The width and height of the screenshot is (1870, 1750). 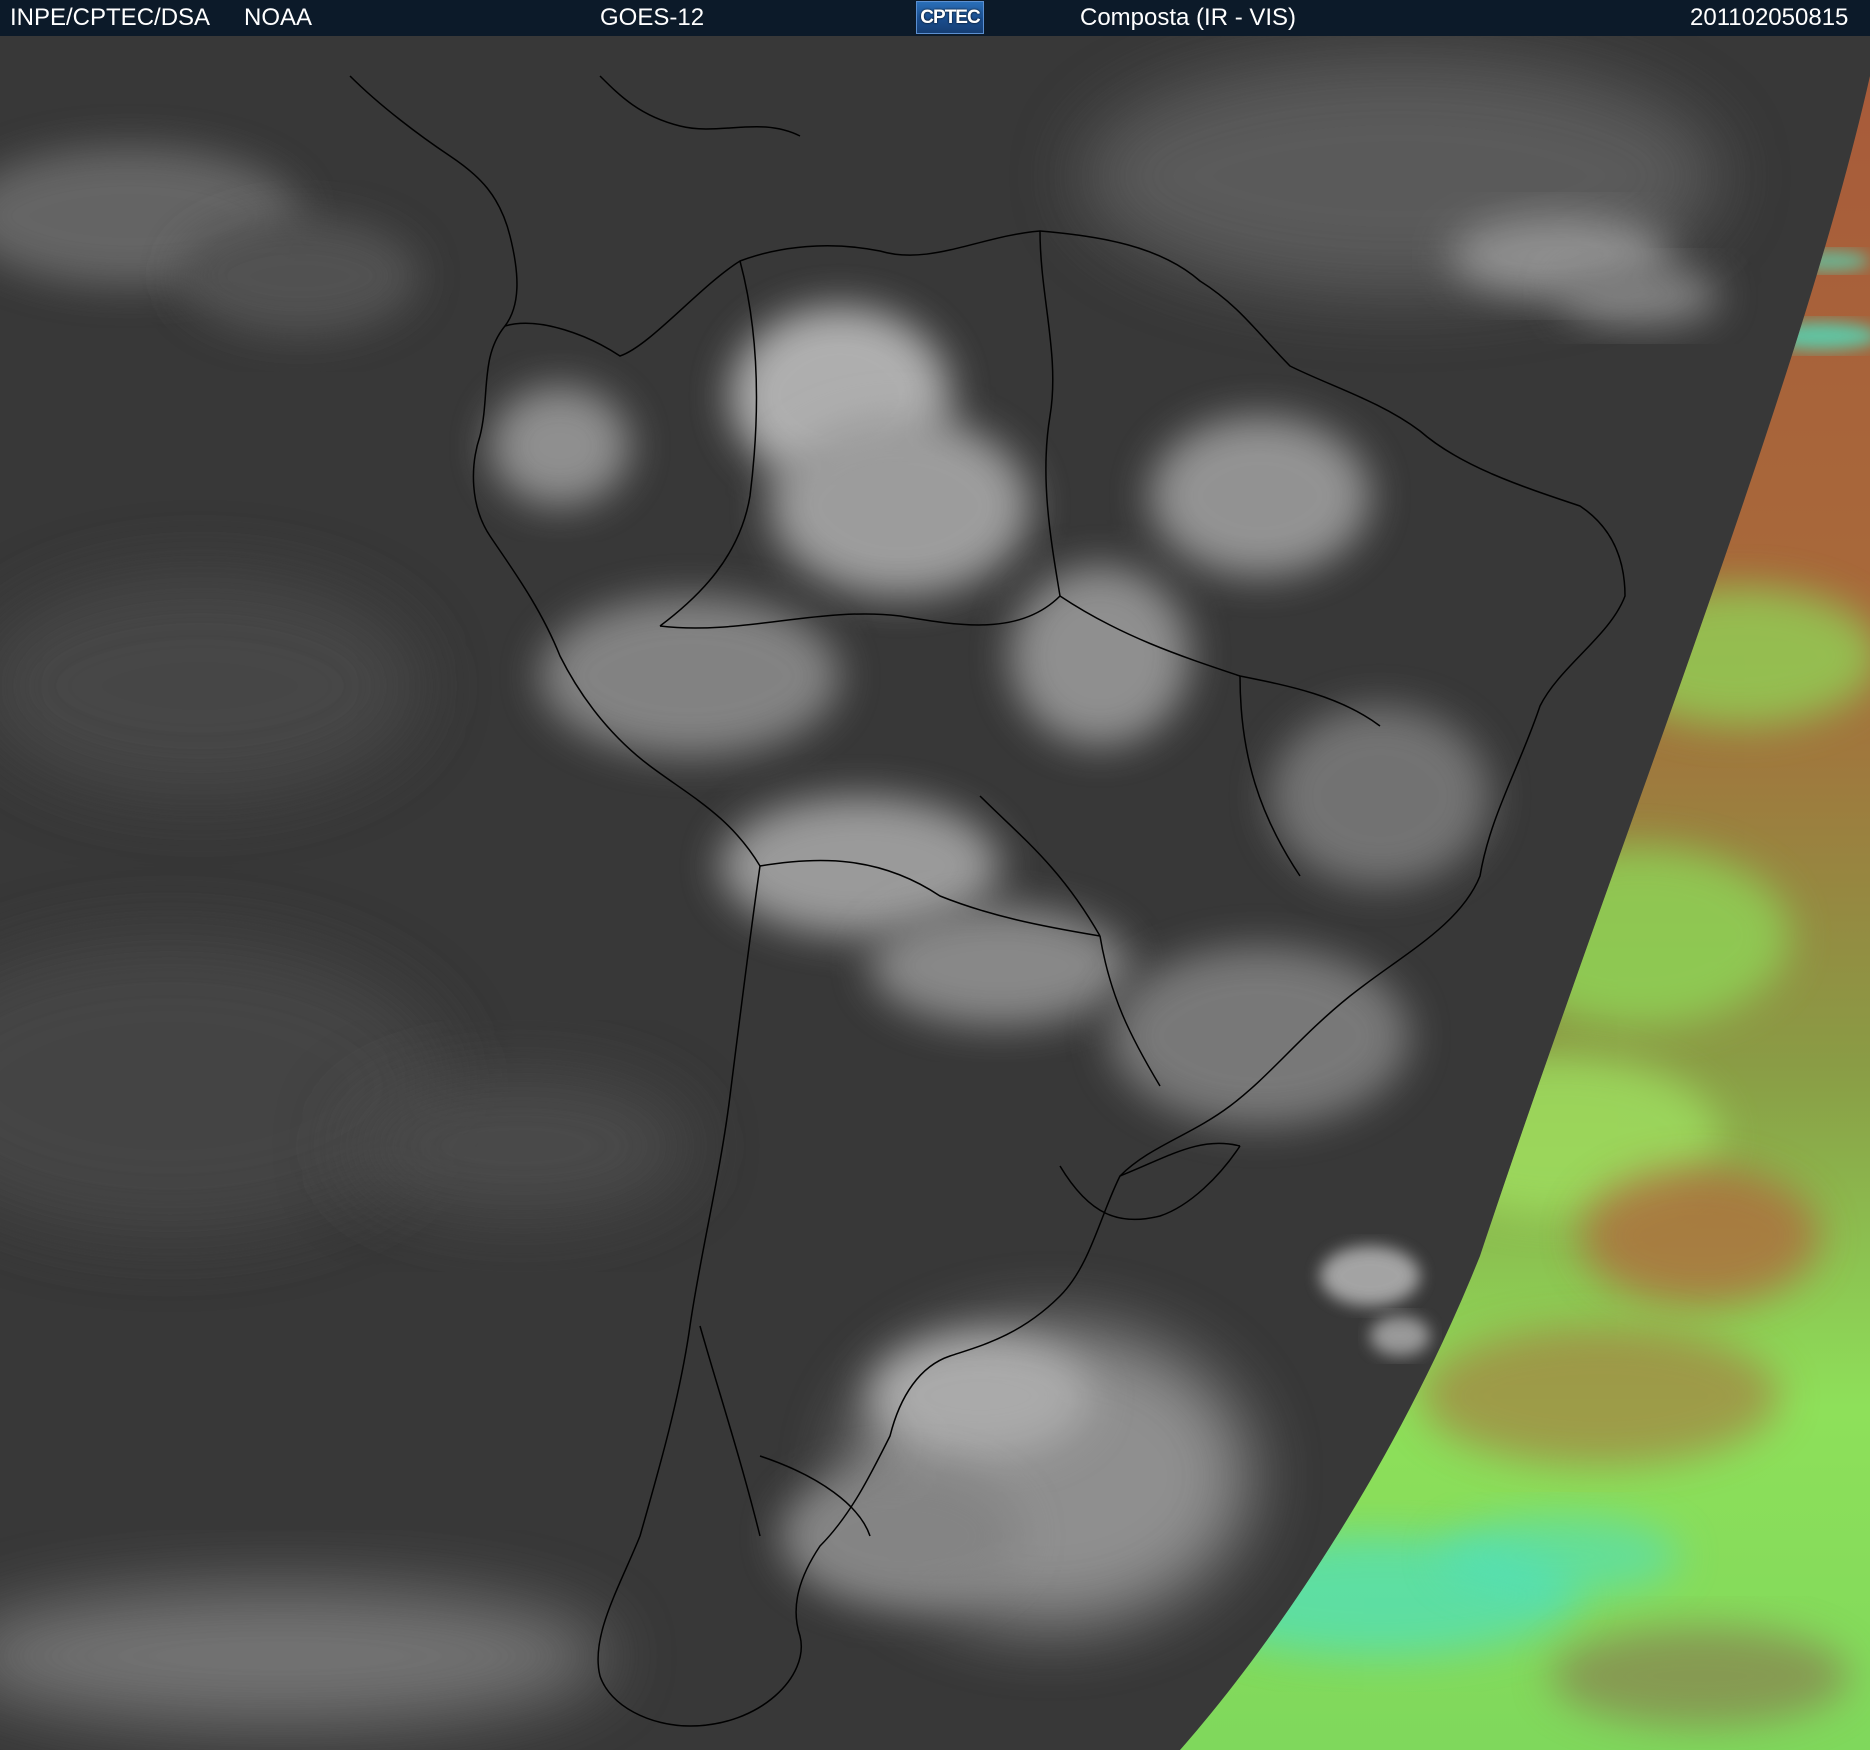 I want to click on source-label: NOAA, so click(x=278, y=17).